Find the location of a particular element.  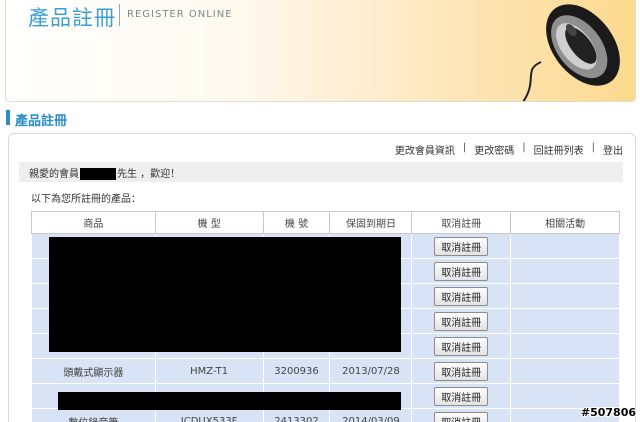

redacted-name is located at coordinates (98, 174).